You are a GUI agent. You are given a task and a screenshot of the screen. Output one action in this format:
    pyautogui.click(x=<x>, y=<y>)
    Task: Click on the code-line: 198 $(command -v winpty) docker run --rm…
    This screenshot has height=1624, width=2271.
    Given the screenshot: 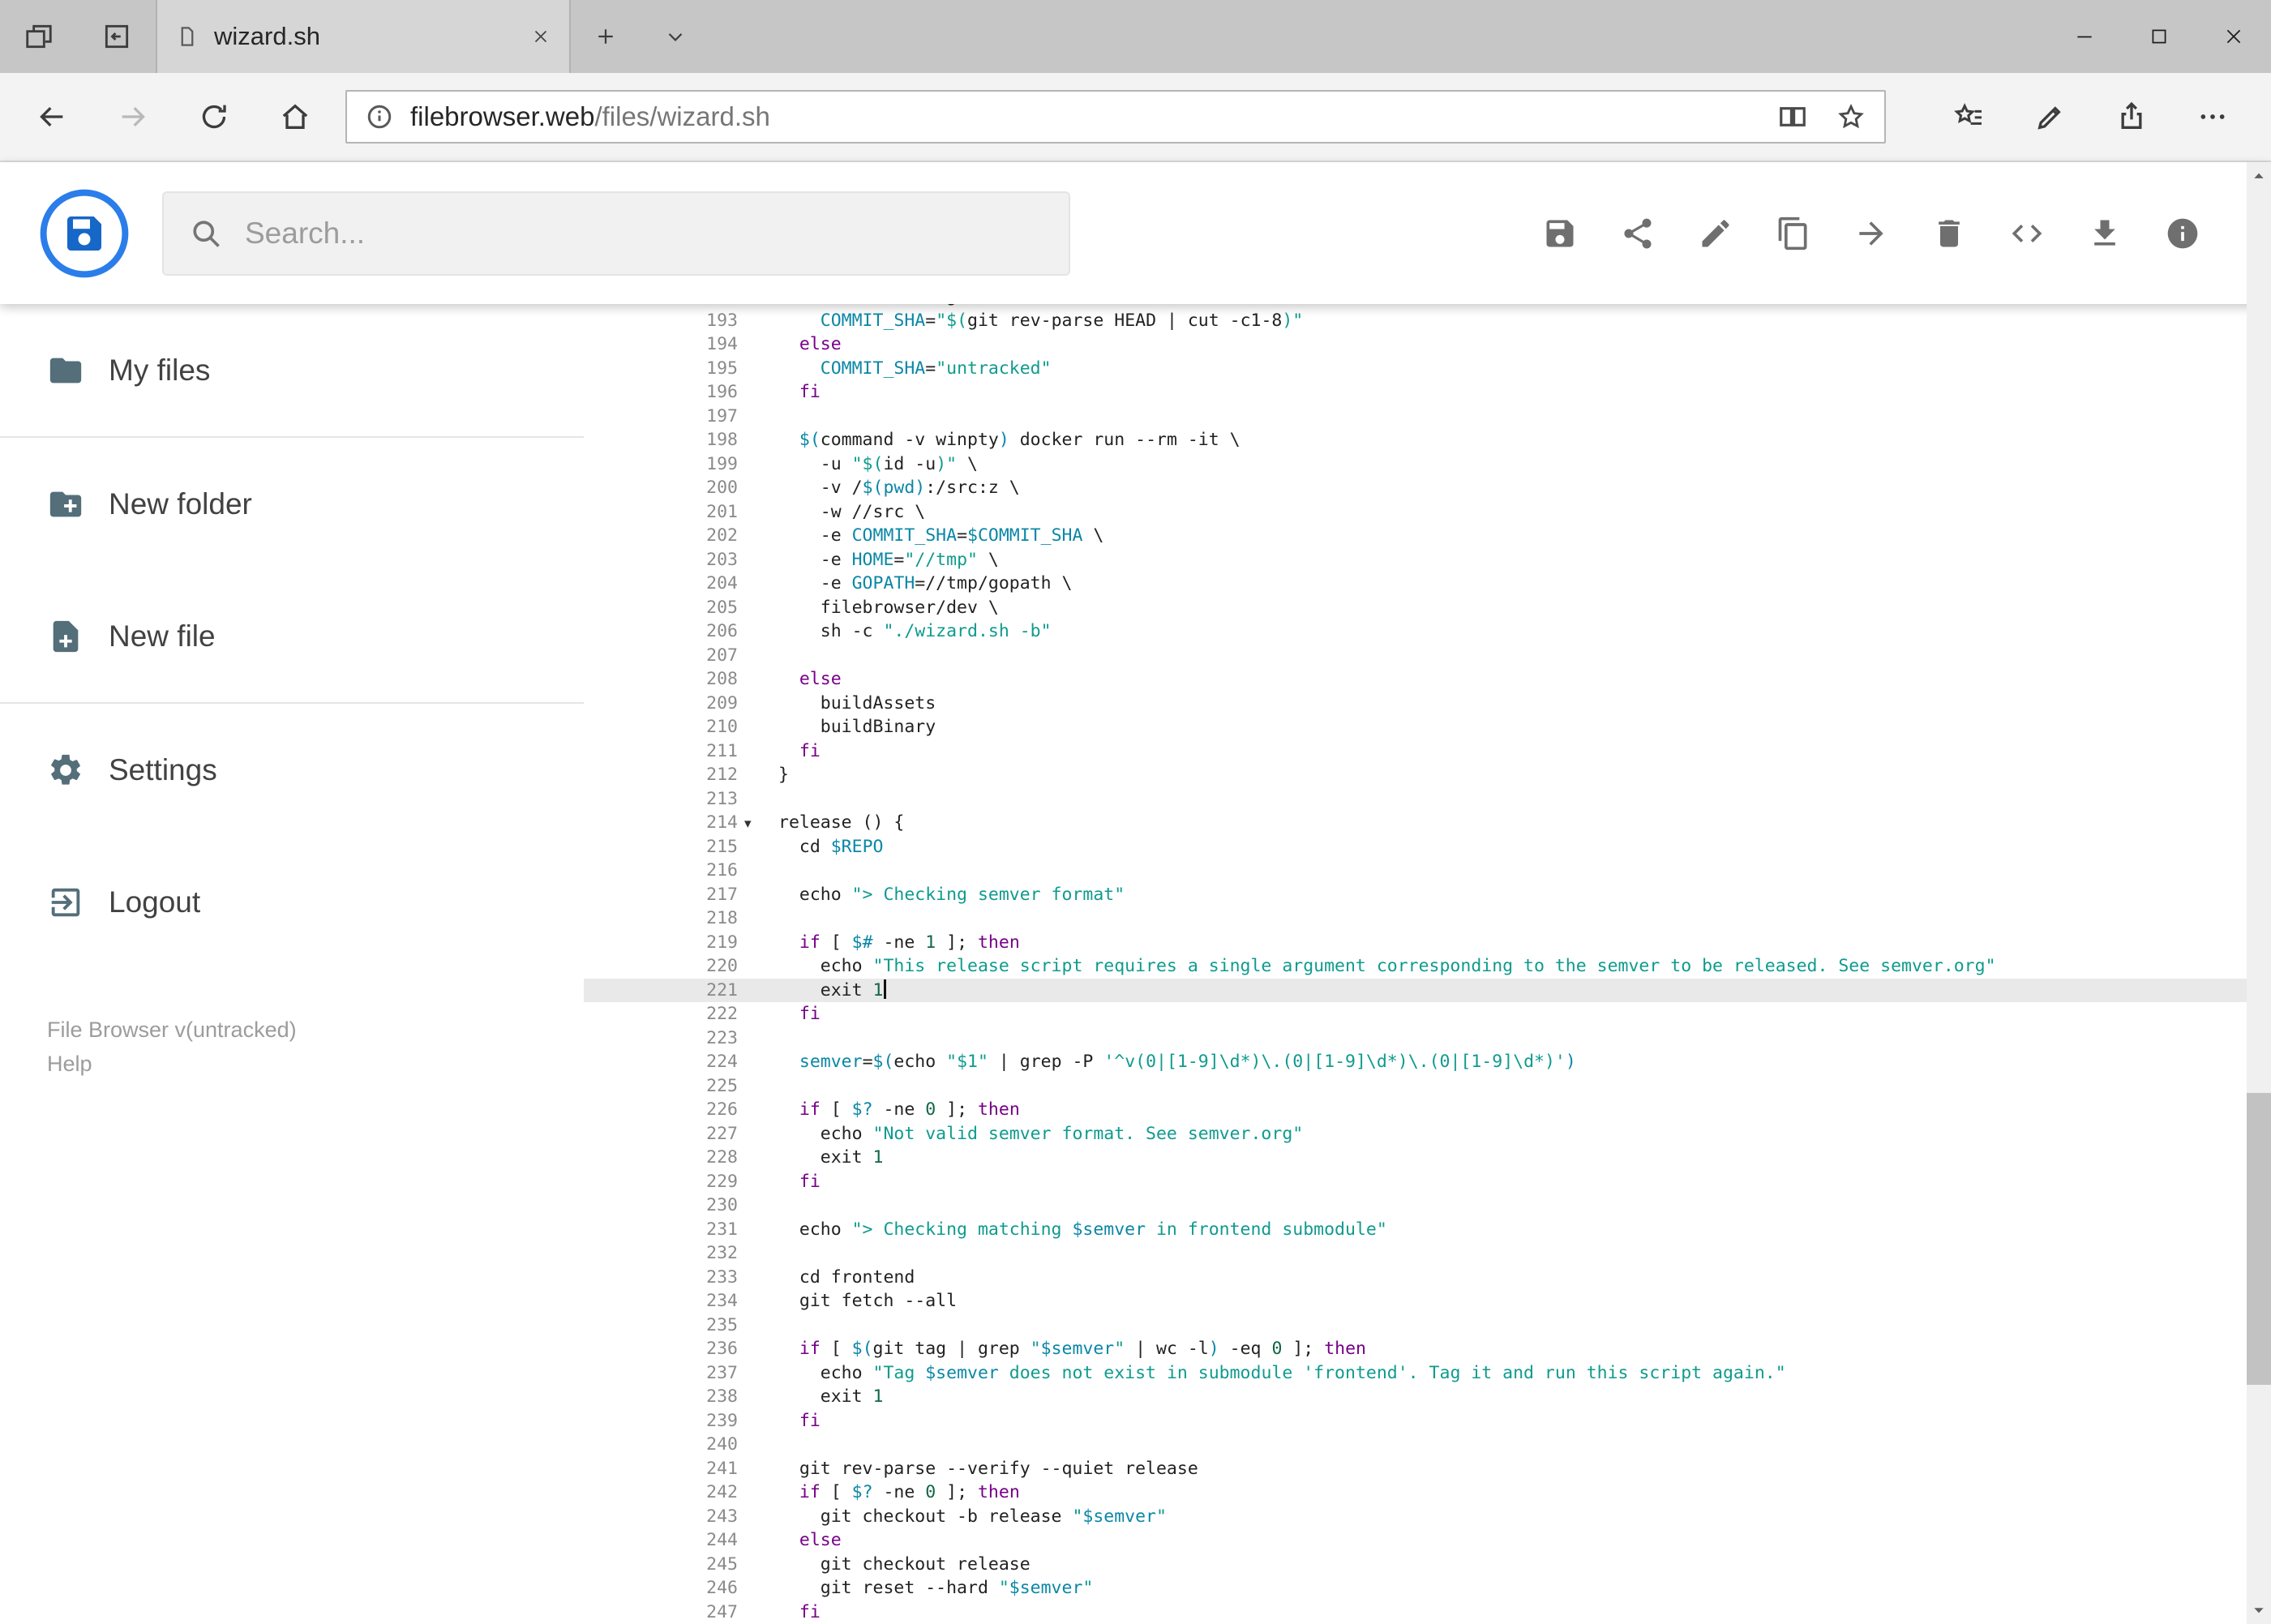 What is the action you would take?
    pyautogui.click(x=1427, y=440)
    